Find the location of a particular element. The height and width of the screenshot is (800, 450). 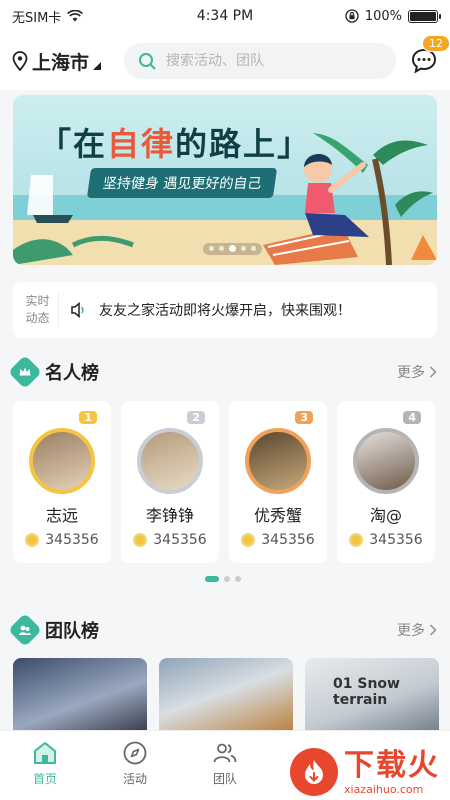

city-selector: 上海市 is located at coordinates (68, 61).